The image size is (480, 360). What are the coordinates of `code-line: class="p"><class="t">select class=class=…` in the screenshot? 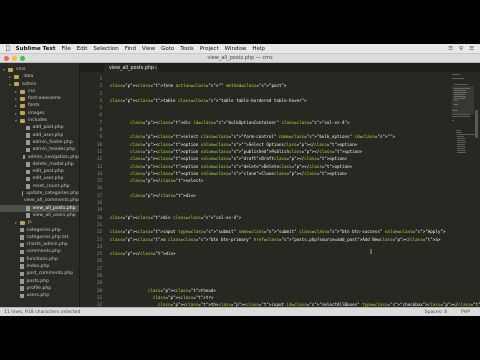 It's located at (295, 136).